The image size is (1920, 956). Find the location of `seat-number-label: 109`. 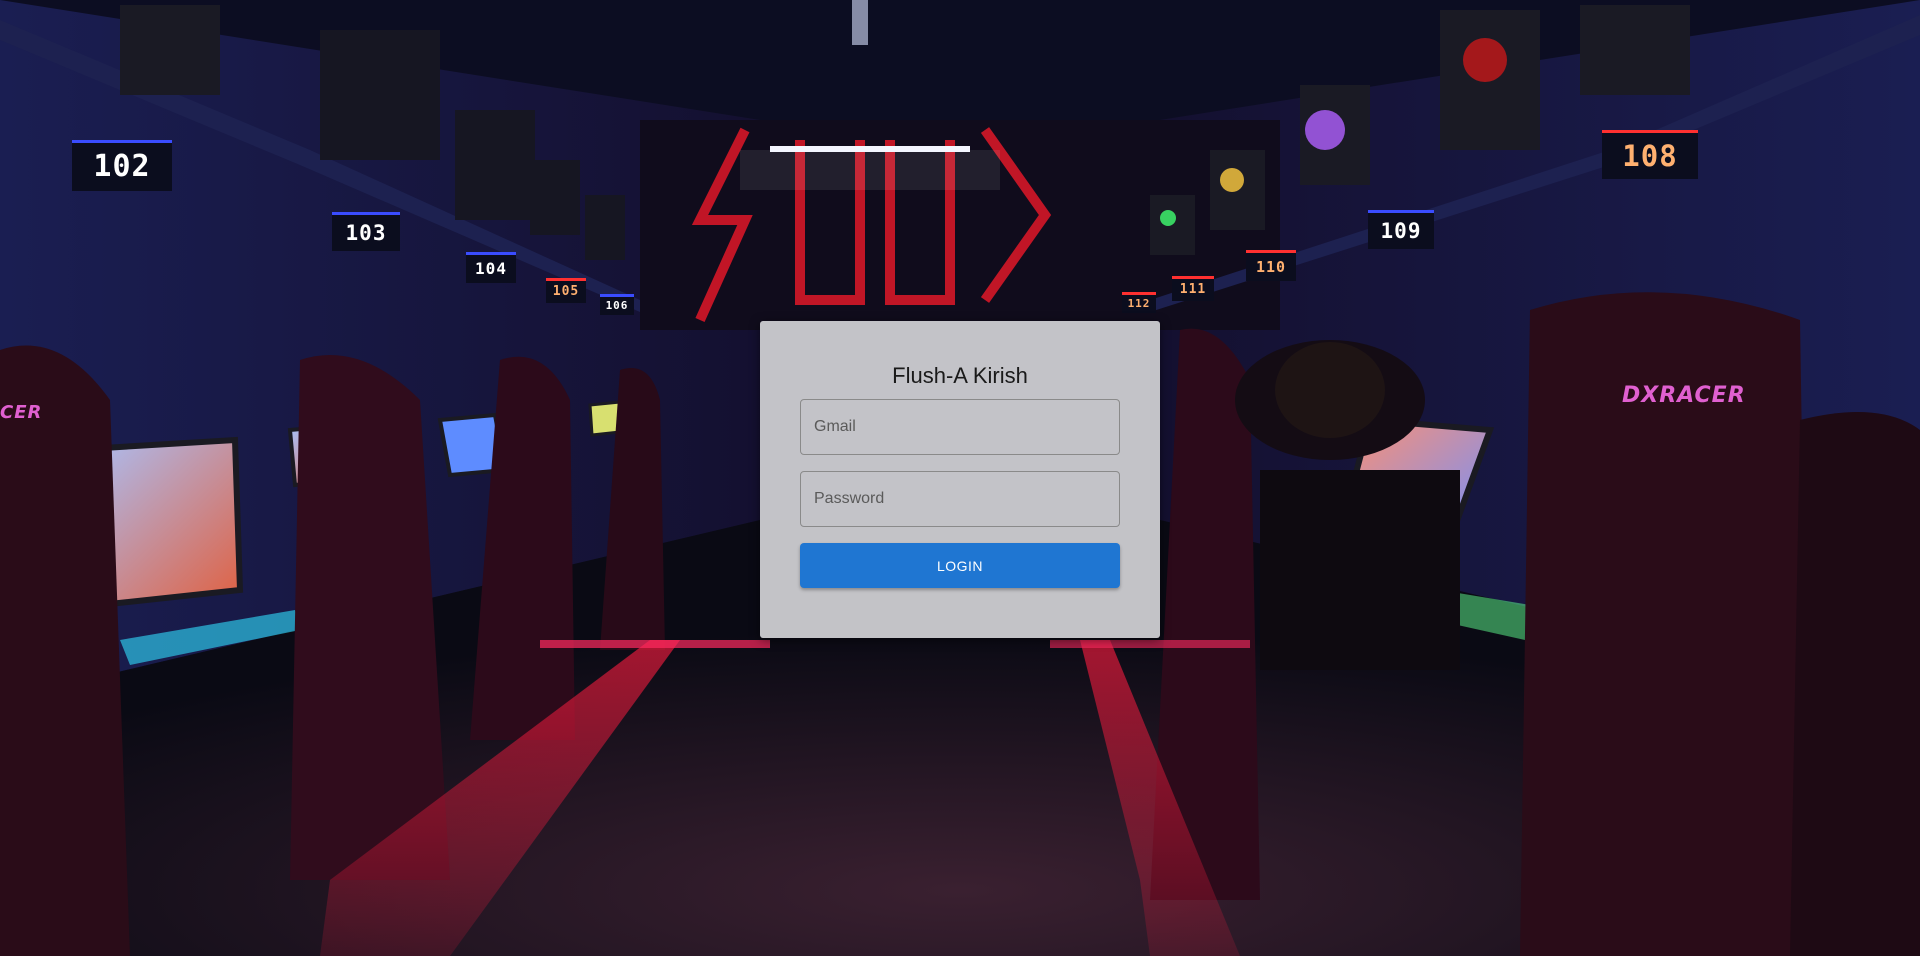

seat-number-label: 109 is located at coordinates (1401, 229).